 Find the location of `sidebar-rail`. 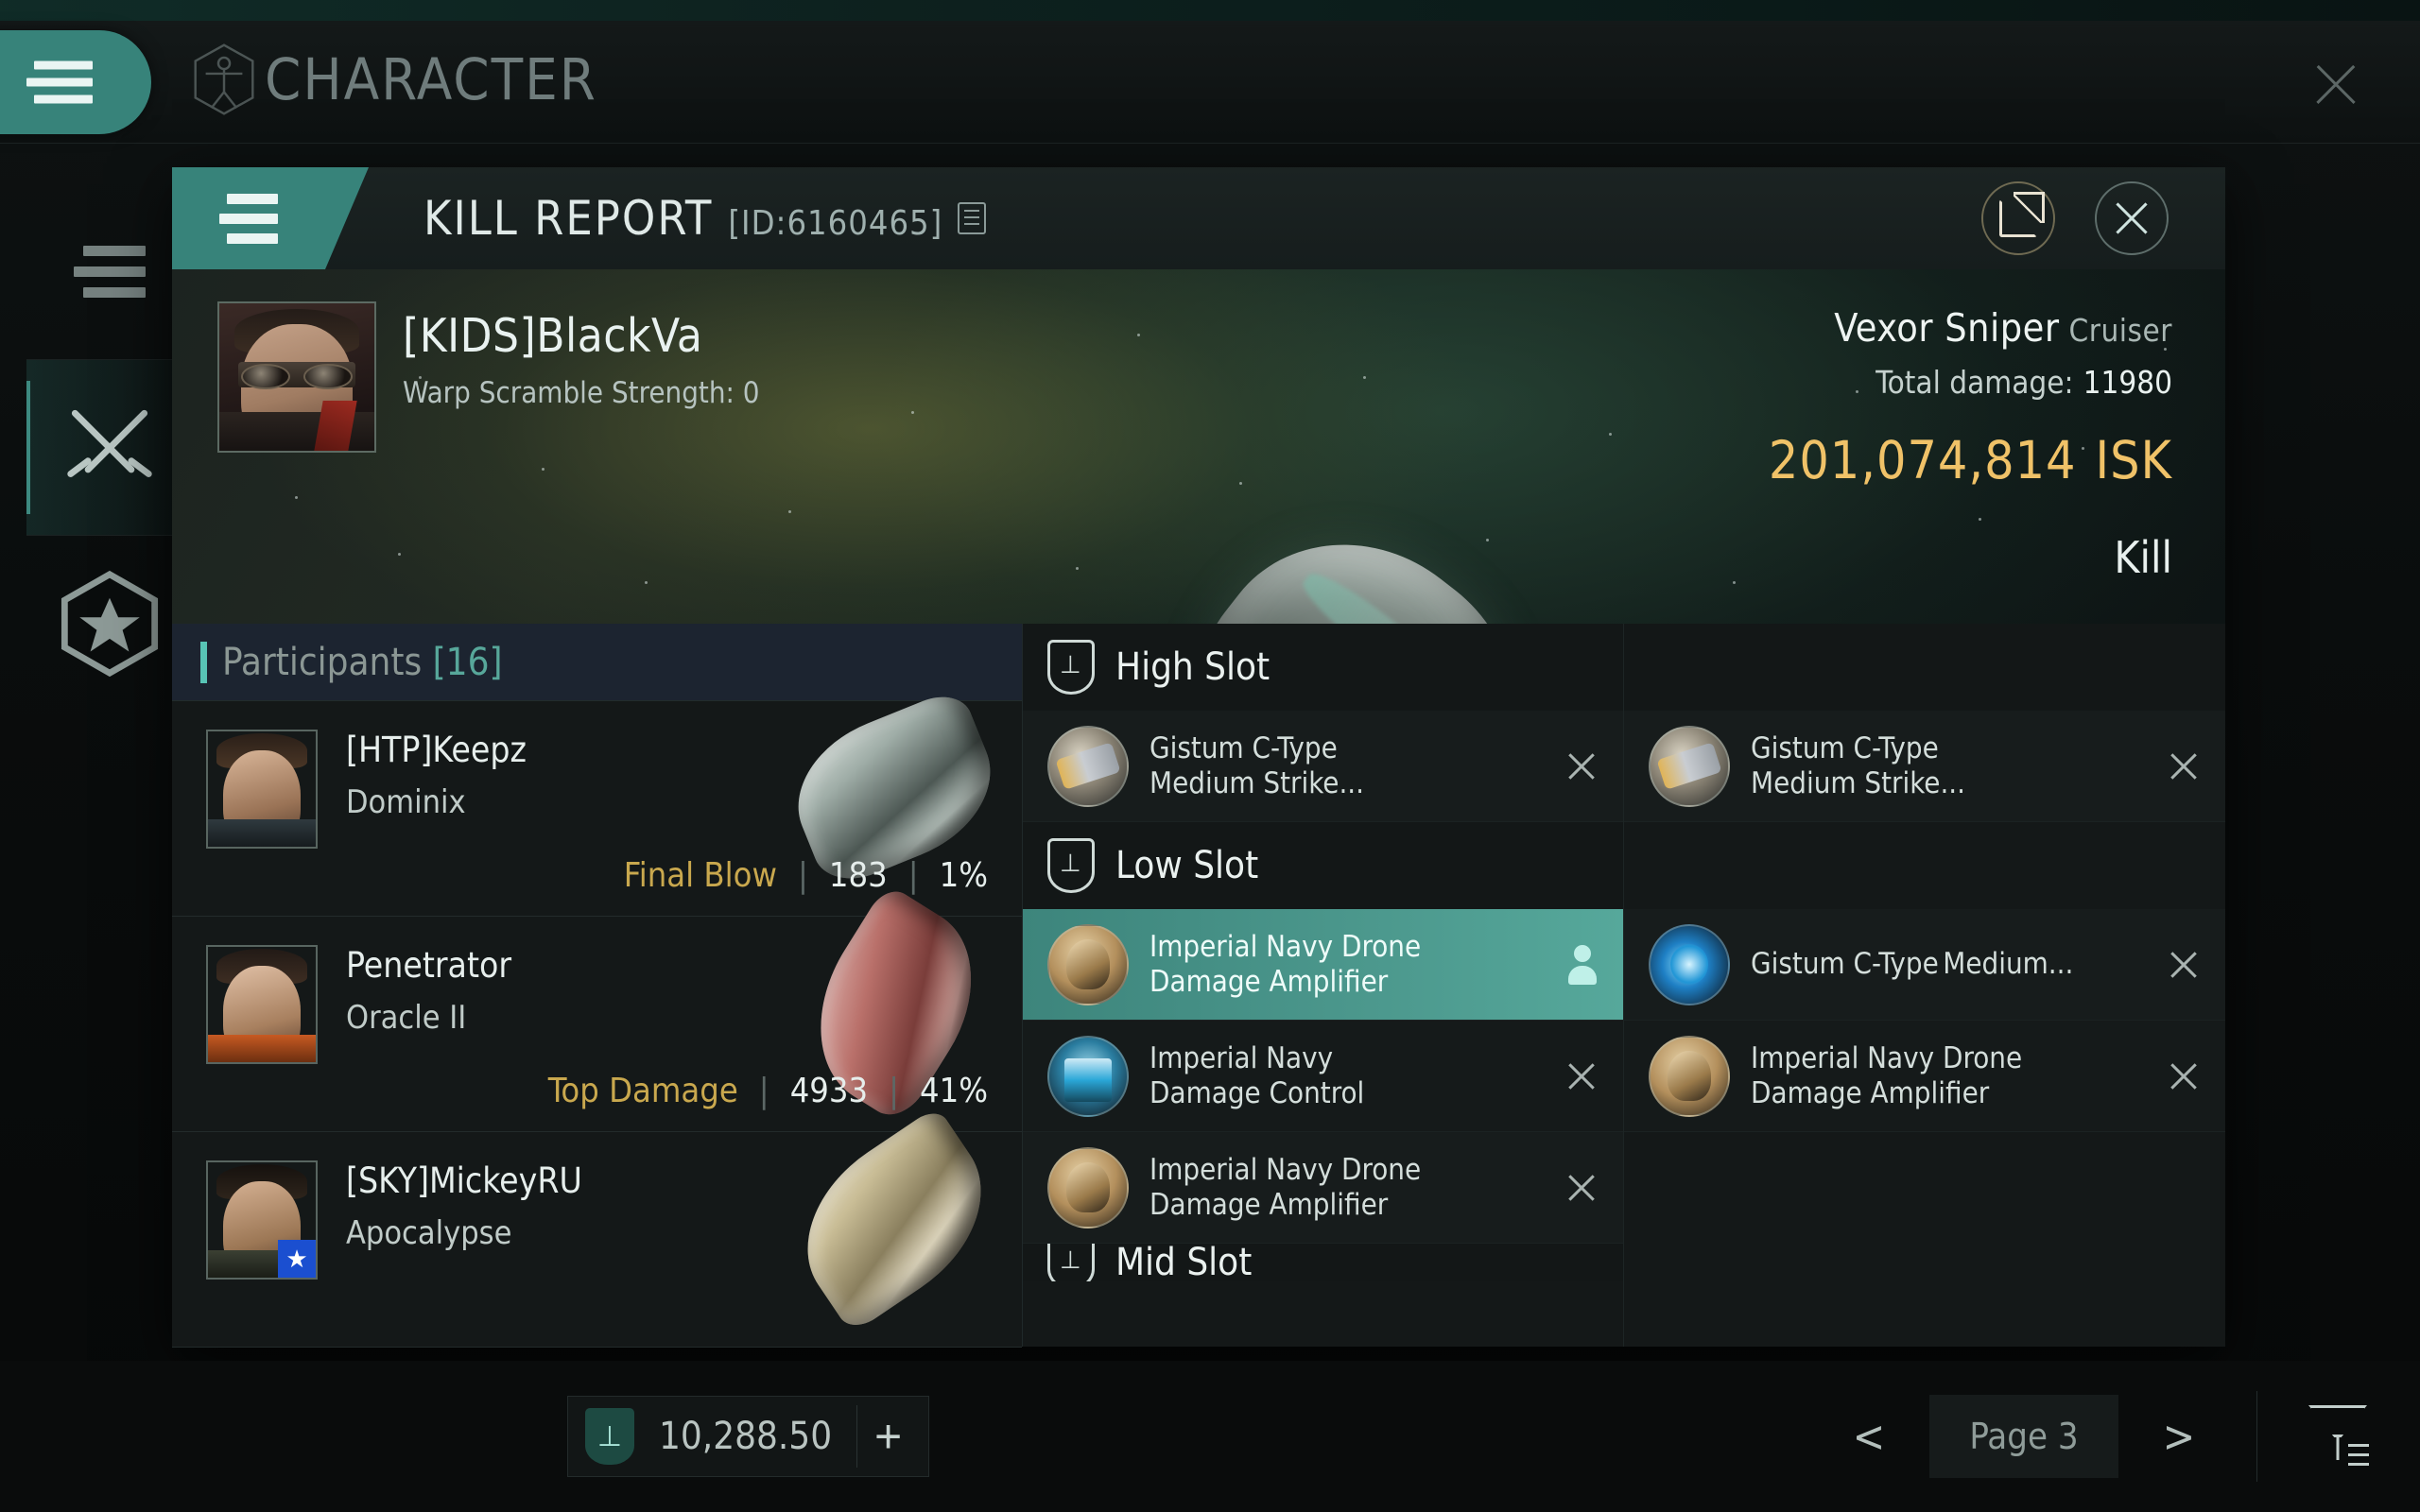

sidebar-rail is located at coordinates (109, 448).